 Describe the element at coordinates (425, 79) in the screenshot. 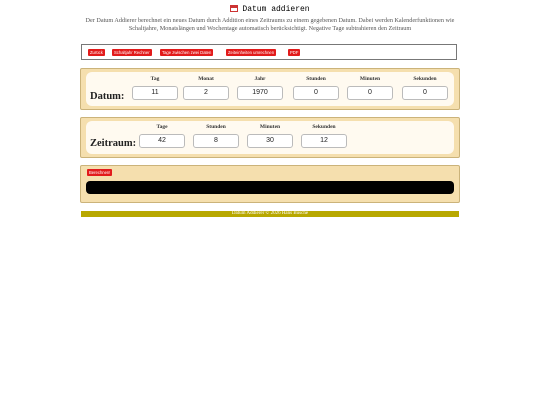

I see `datum-head-sekunden: Sekunden` at that location.